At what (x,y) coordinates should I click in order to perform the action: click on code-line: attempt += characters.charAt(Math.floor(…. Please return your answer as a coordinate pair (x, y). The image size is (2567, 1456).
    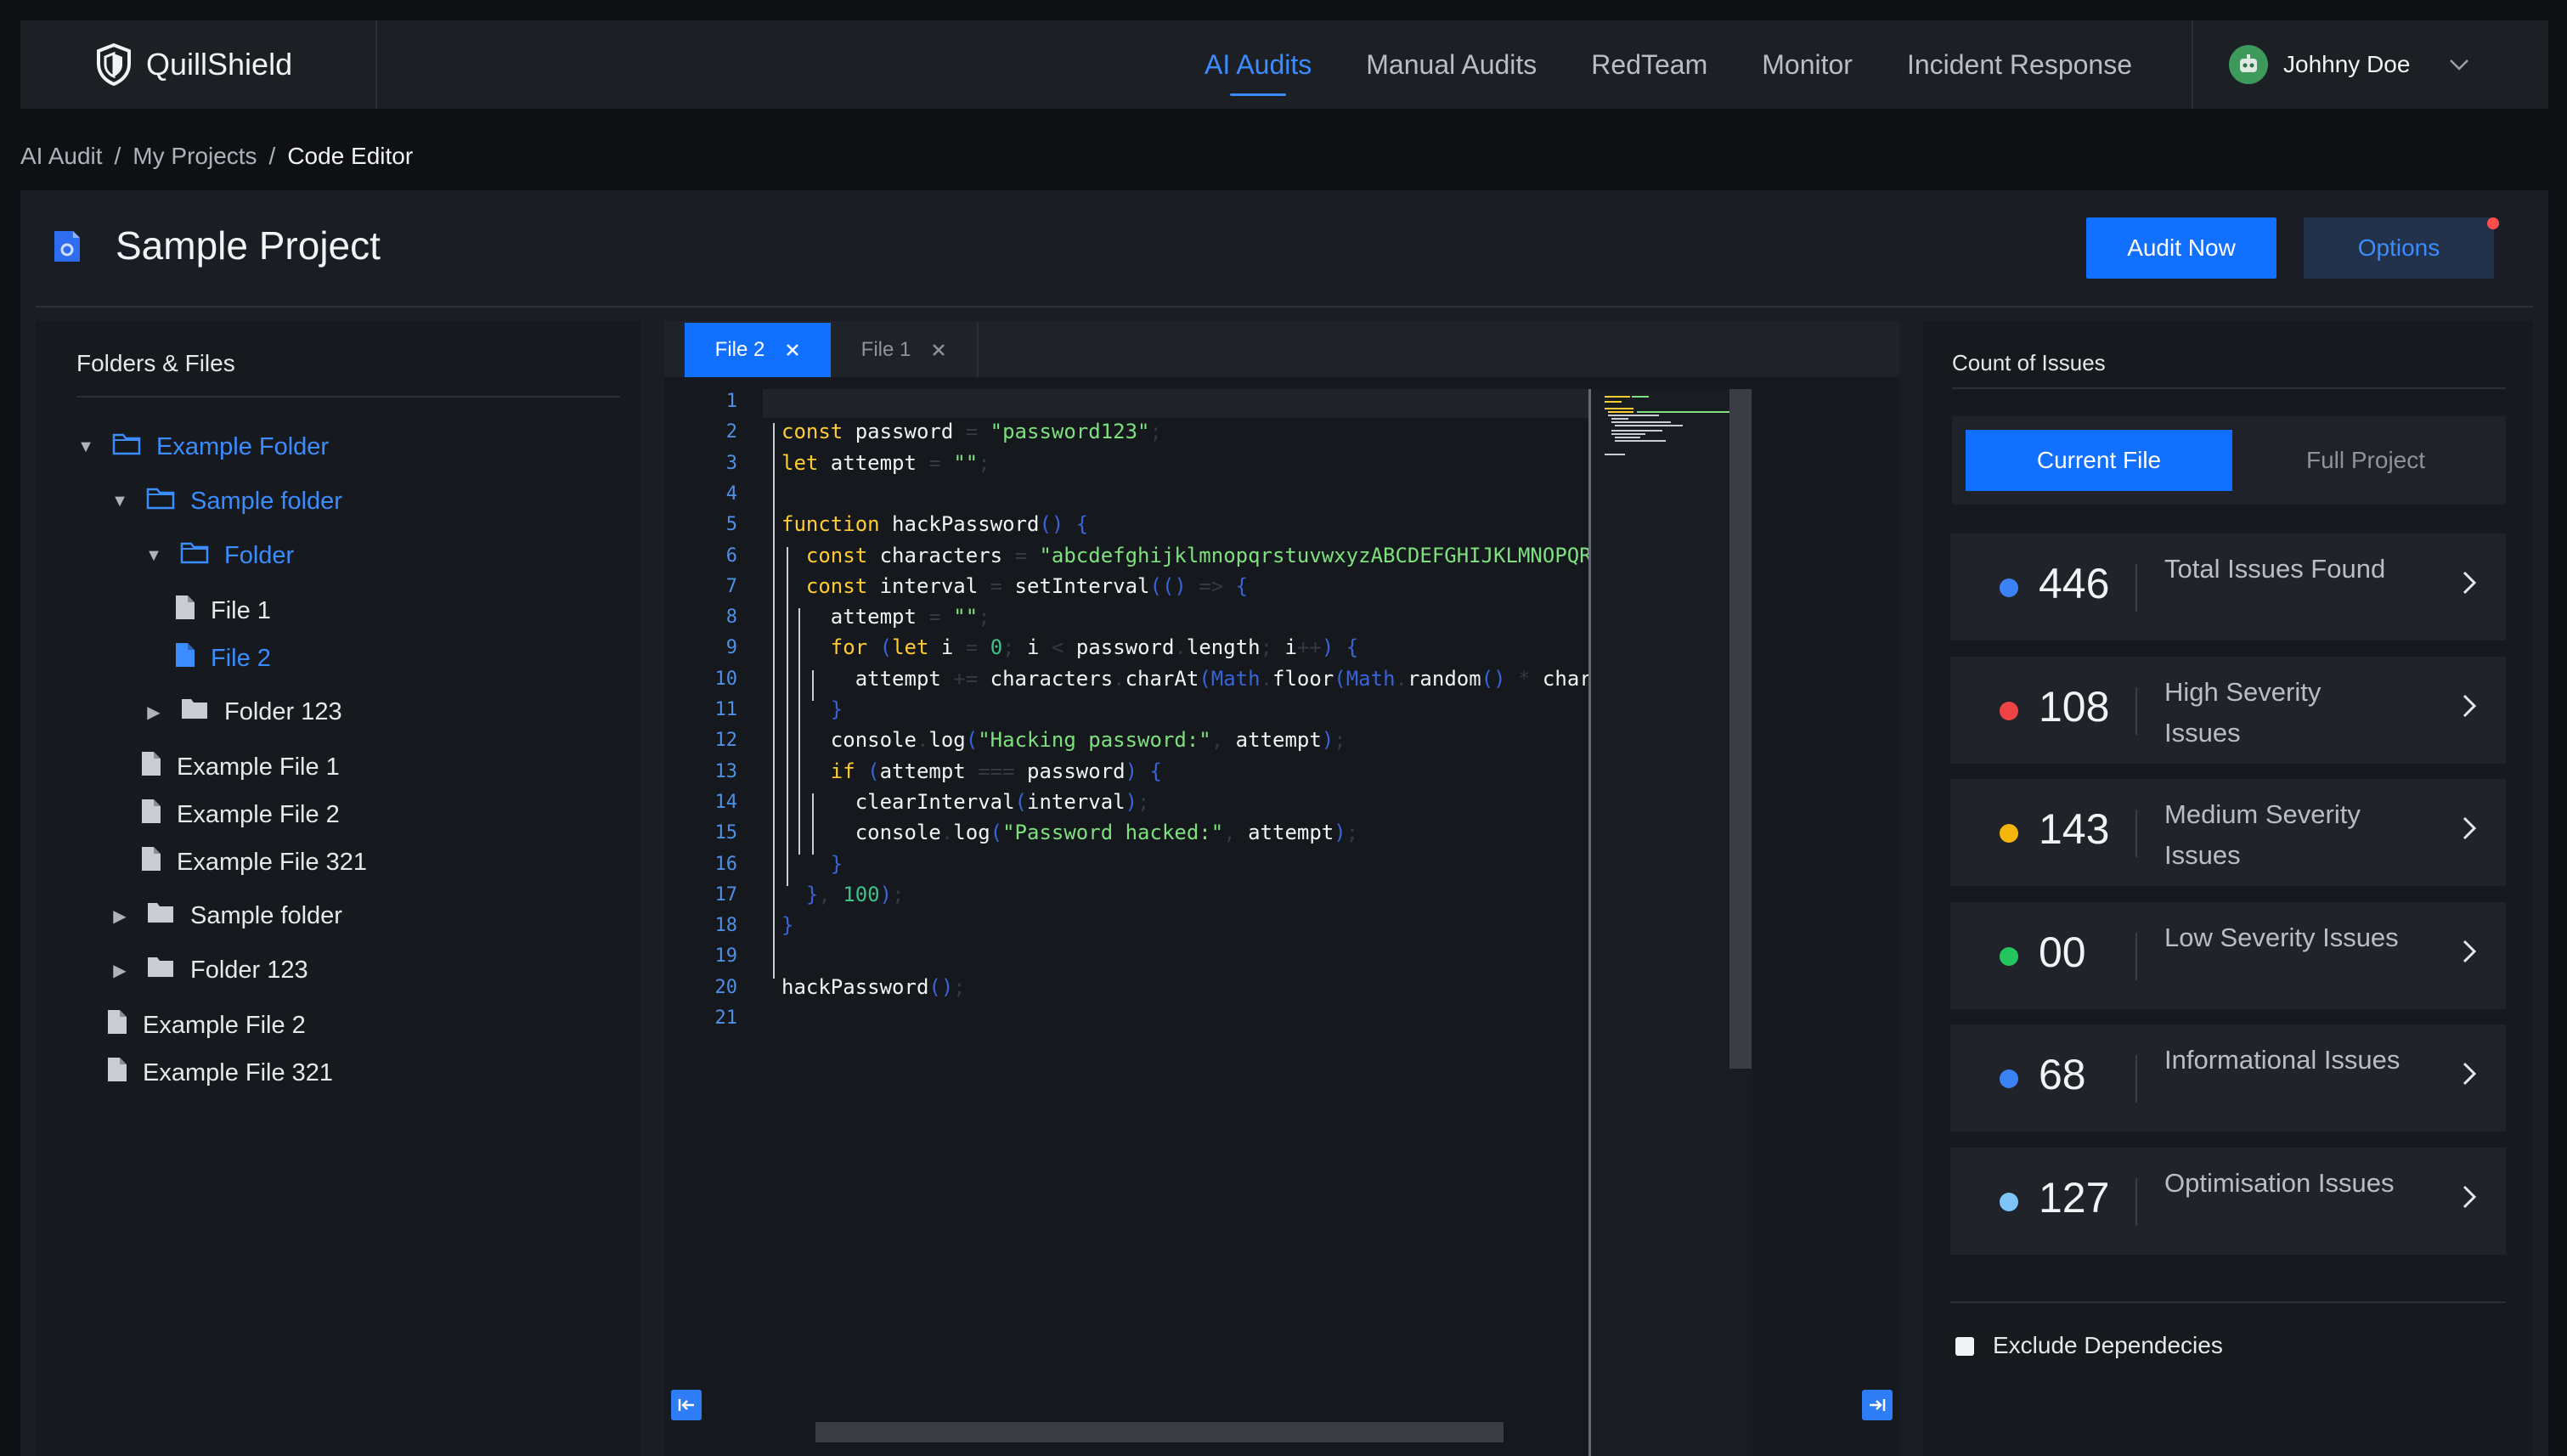
    Looking at the image, I should click on (1226, 679).